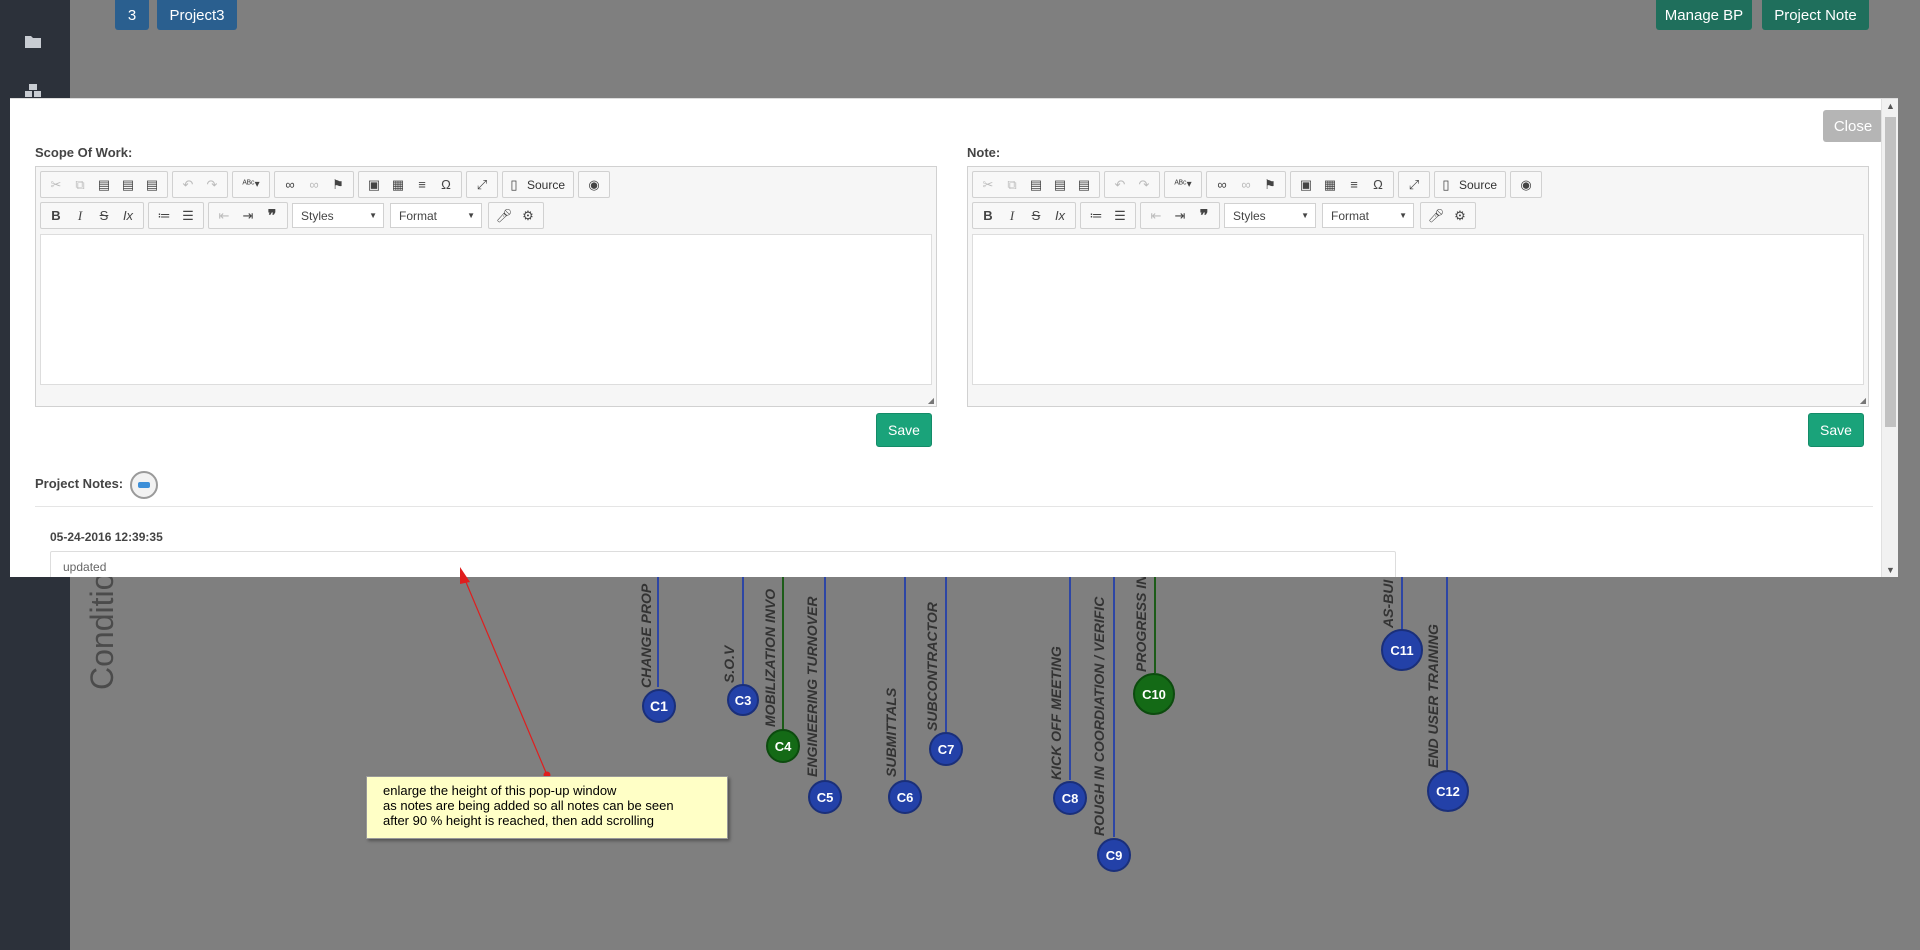  What do you see at coordinates (1853, 126) in the screenshot?
I see `close-button: Close` at bounding box center [1853, 126].